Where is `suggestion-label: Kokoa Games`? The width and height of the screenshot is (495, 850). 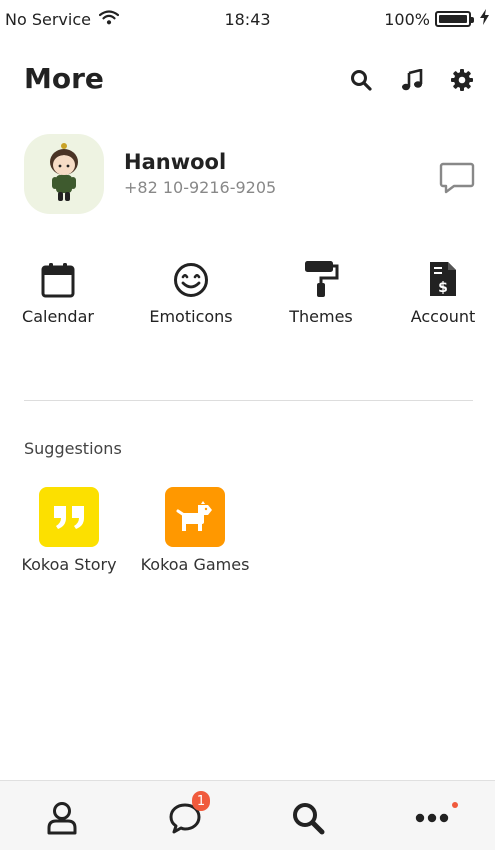 suggestion-label: Kokoa Games is located at coordinates (195, 564).